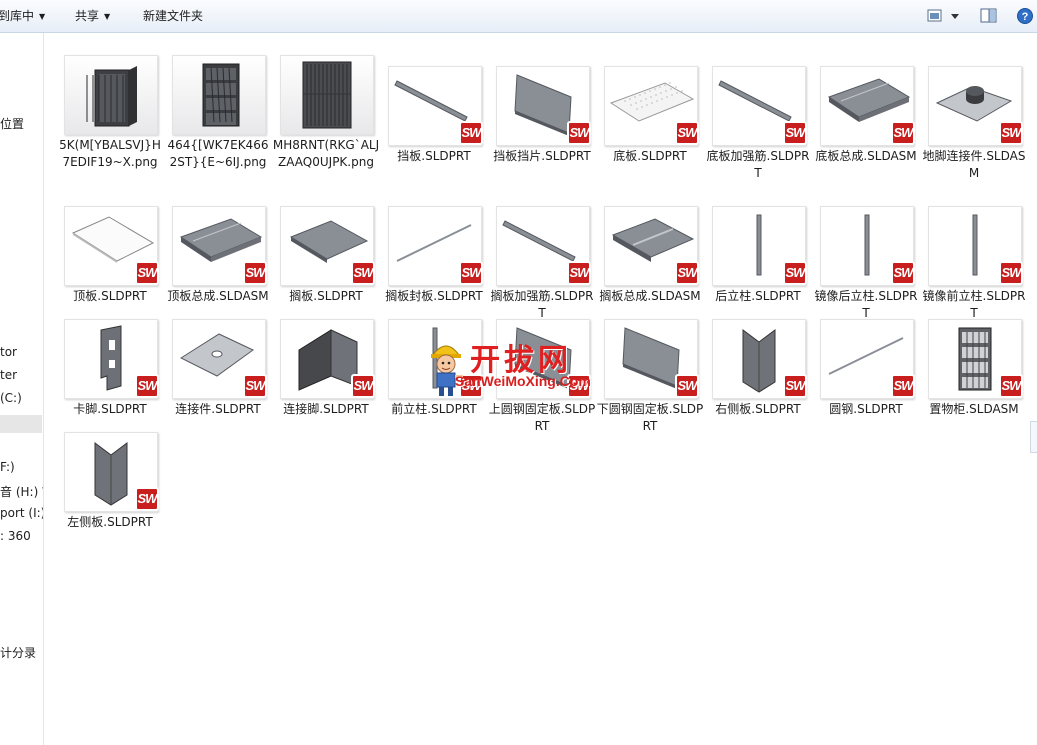 This screenshot has width=1037, height=745. I want to click on nav-item-360: : 360, so click(15, 536).